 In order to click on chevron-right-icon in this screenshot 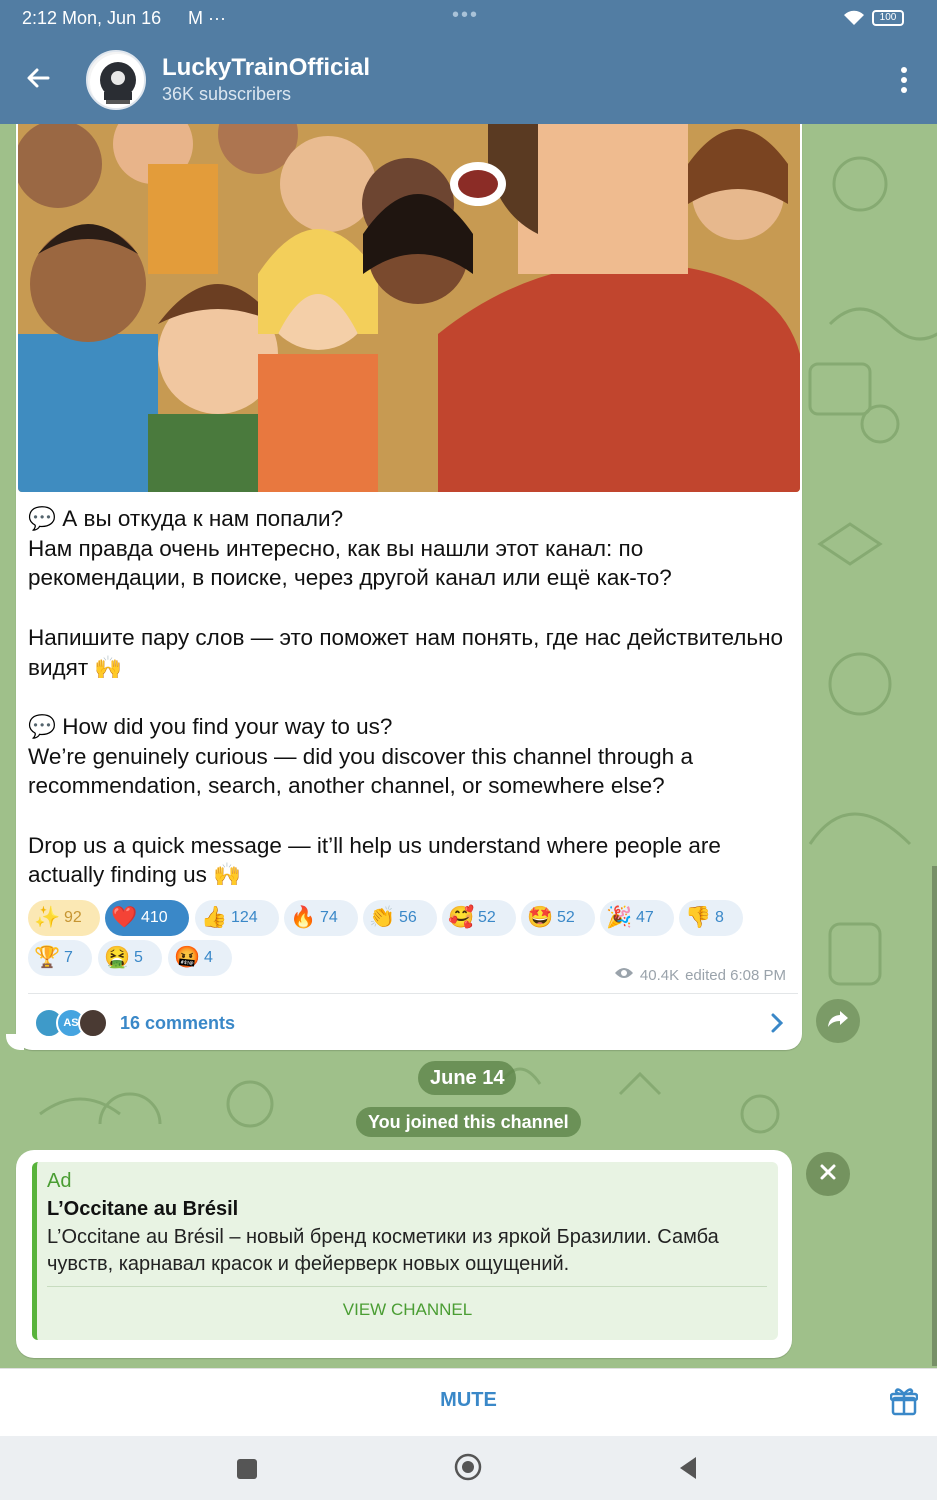, I will do `click(777, 1025)`.